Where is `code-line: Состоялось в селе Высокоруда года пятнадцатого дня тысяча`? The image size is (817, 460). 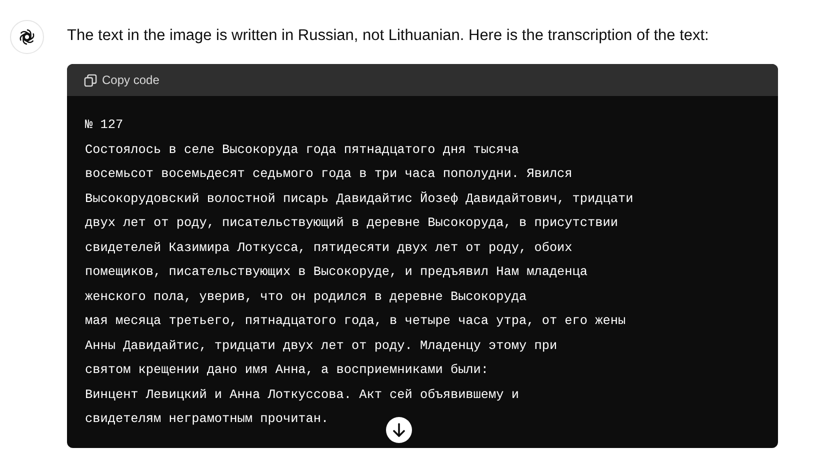
code-line: Состоялось в селе Высокоруда года пятнадцатого дня тысяча is located at coordinates (302, 149).